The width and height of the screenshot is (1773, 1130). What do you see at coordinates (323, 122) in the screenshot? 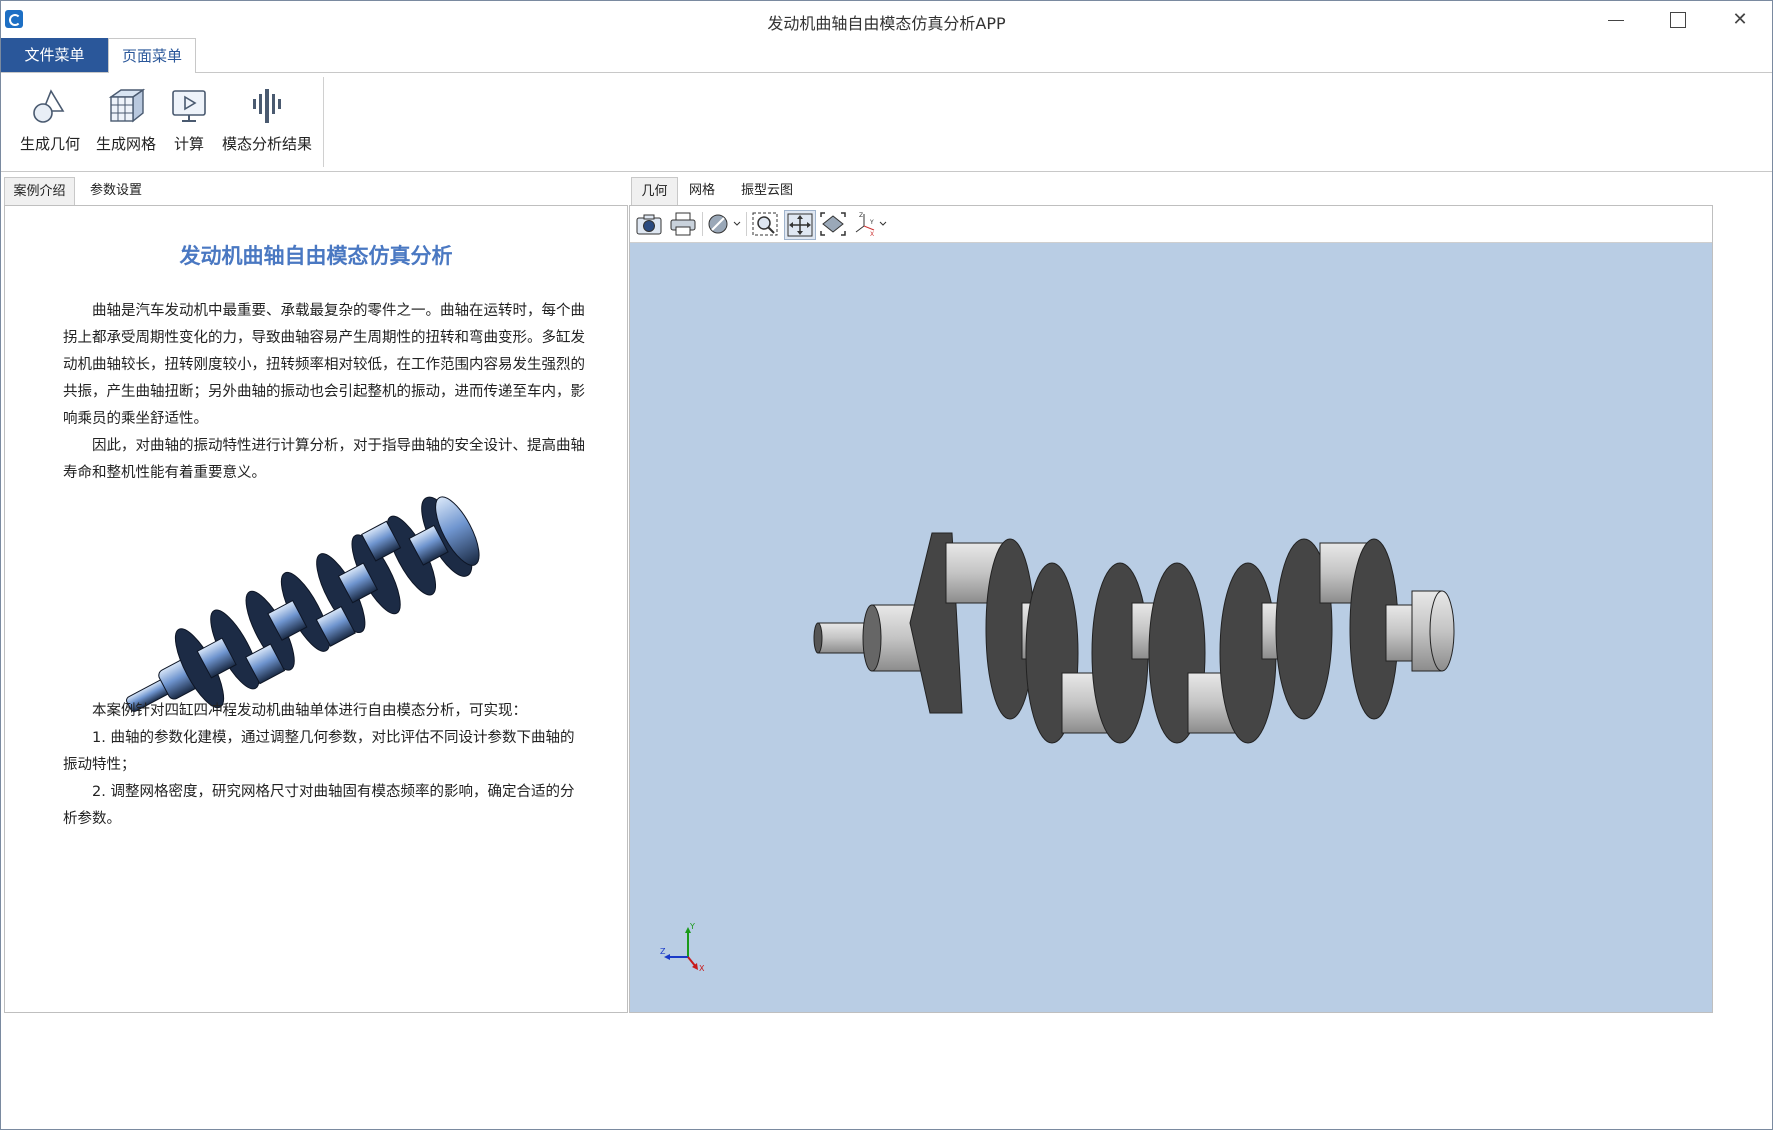
I see `ribbon-divider` at bounding box center [323, 122].